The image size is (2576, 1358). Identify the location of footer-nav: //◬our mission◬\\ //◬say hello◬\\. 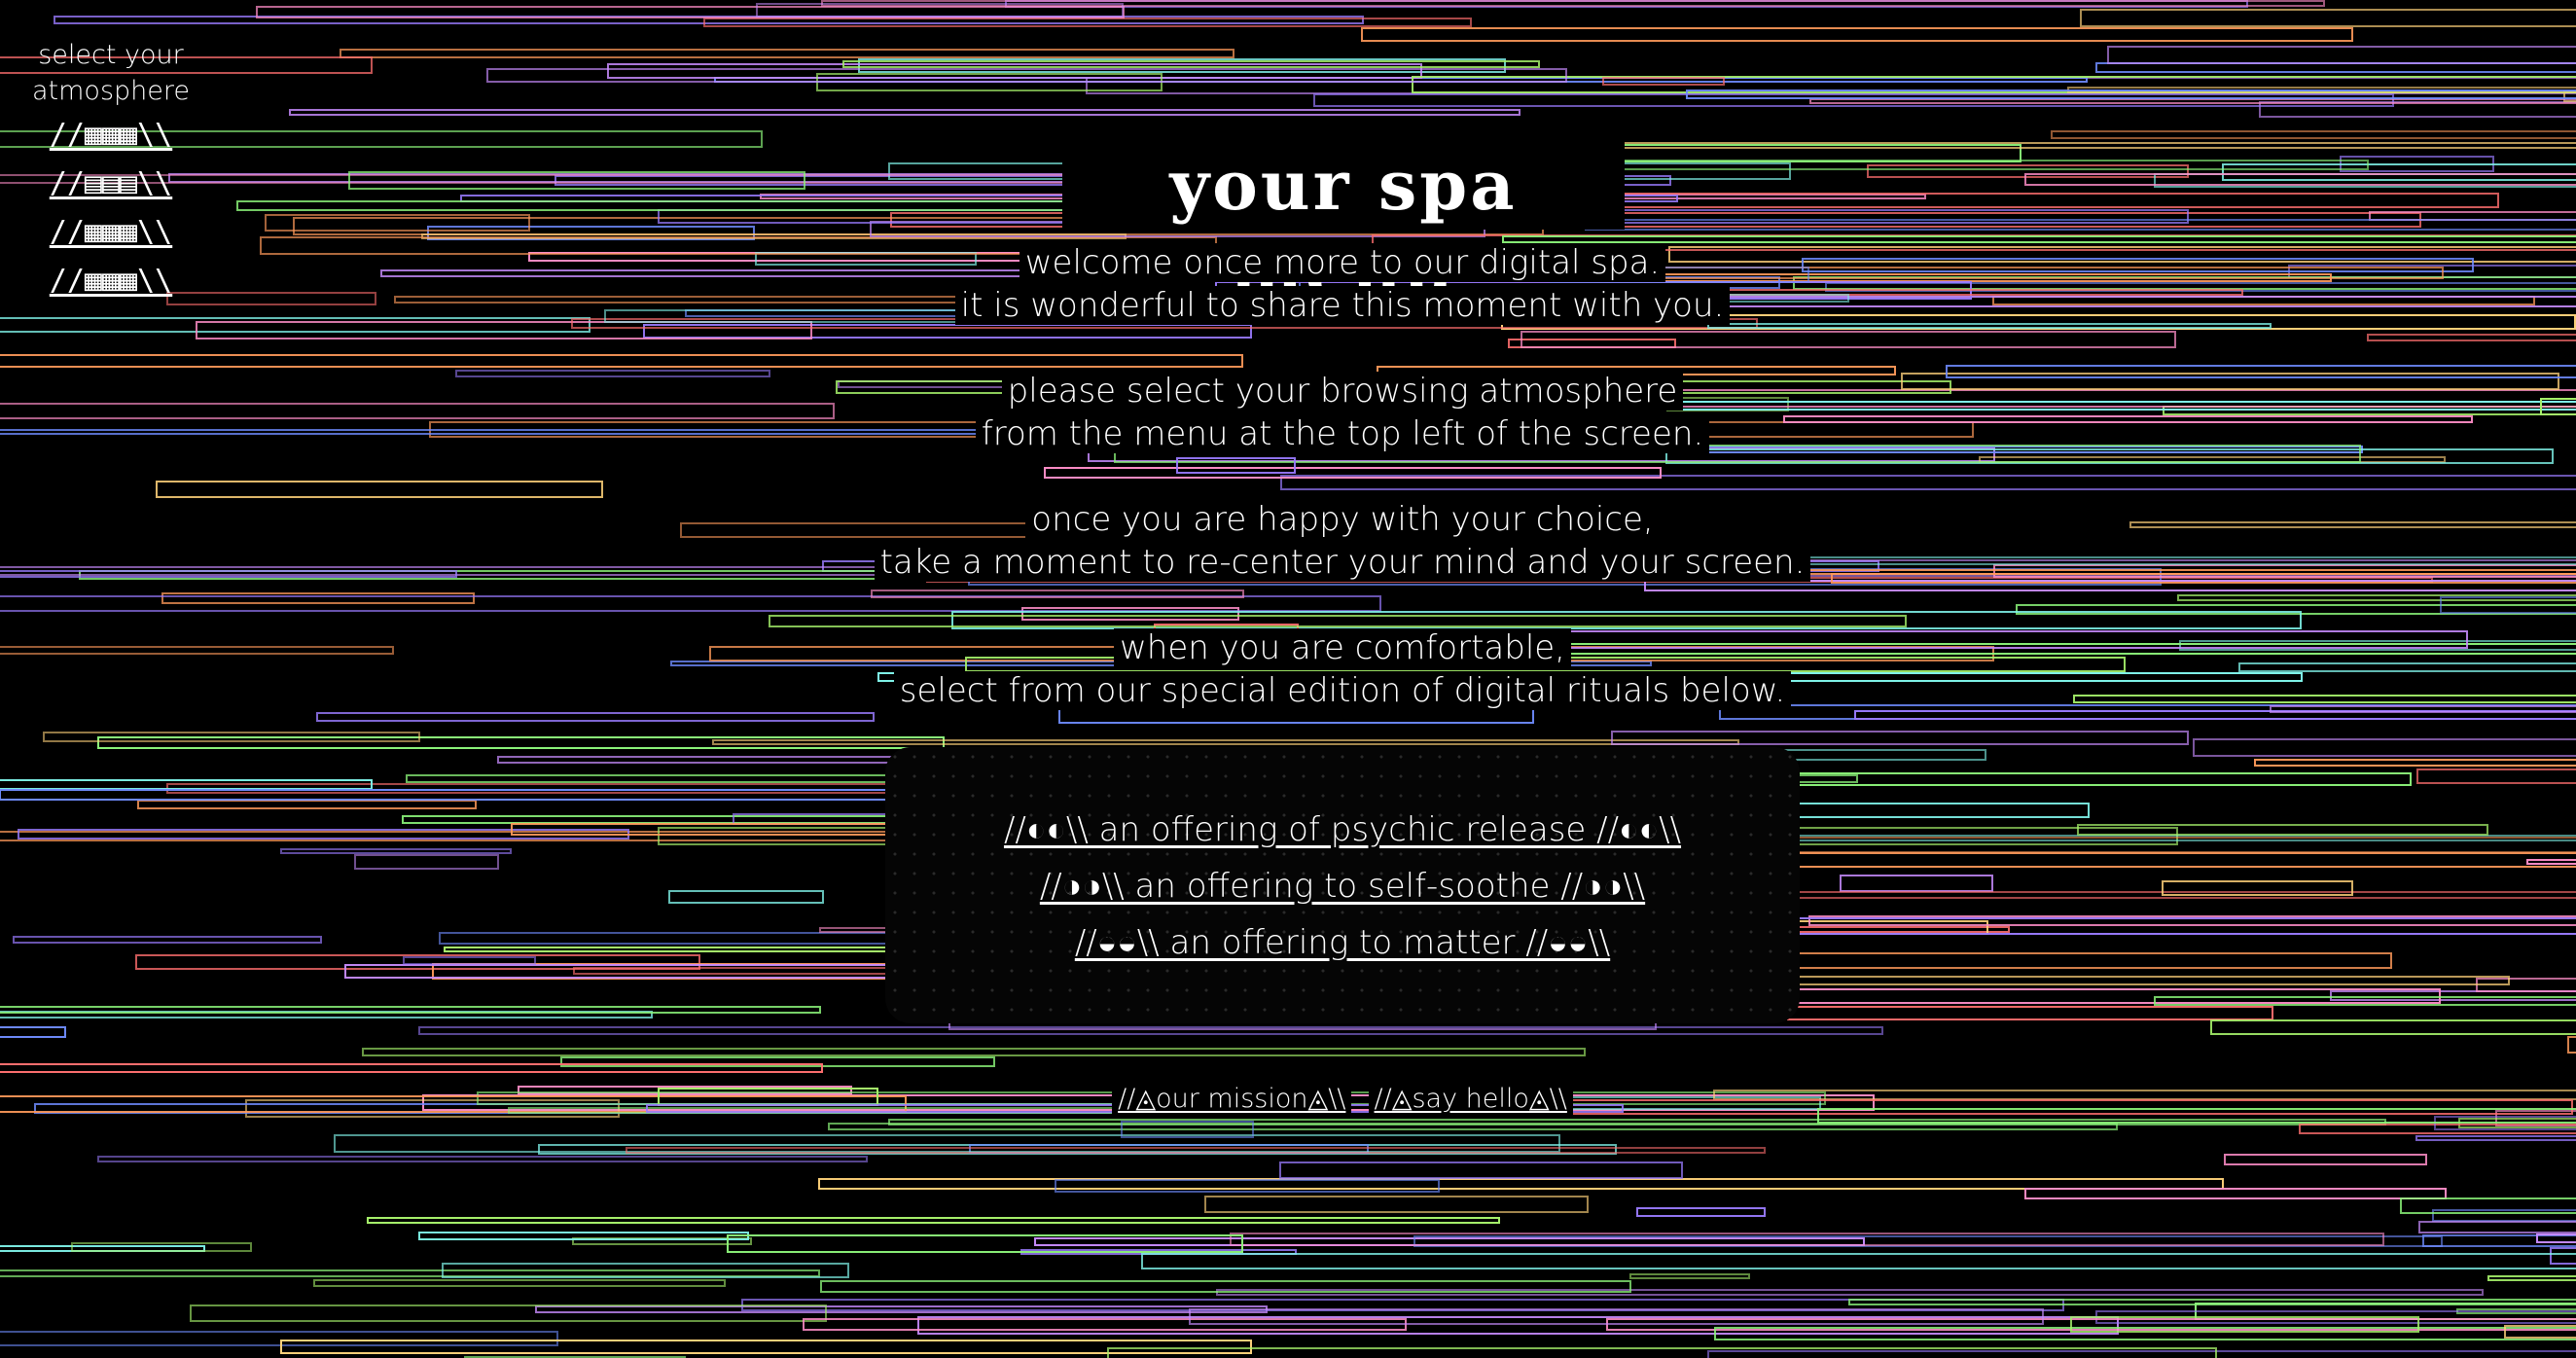
(1342, 1099).